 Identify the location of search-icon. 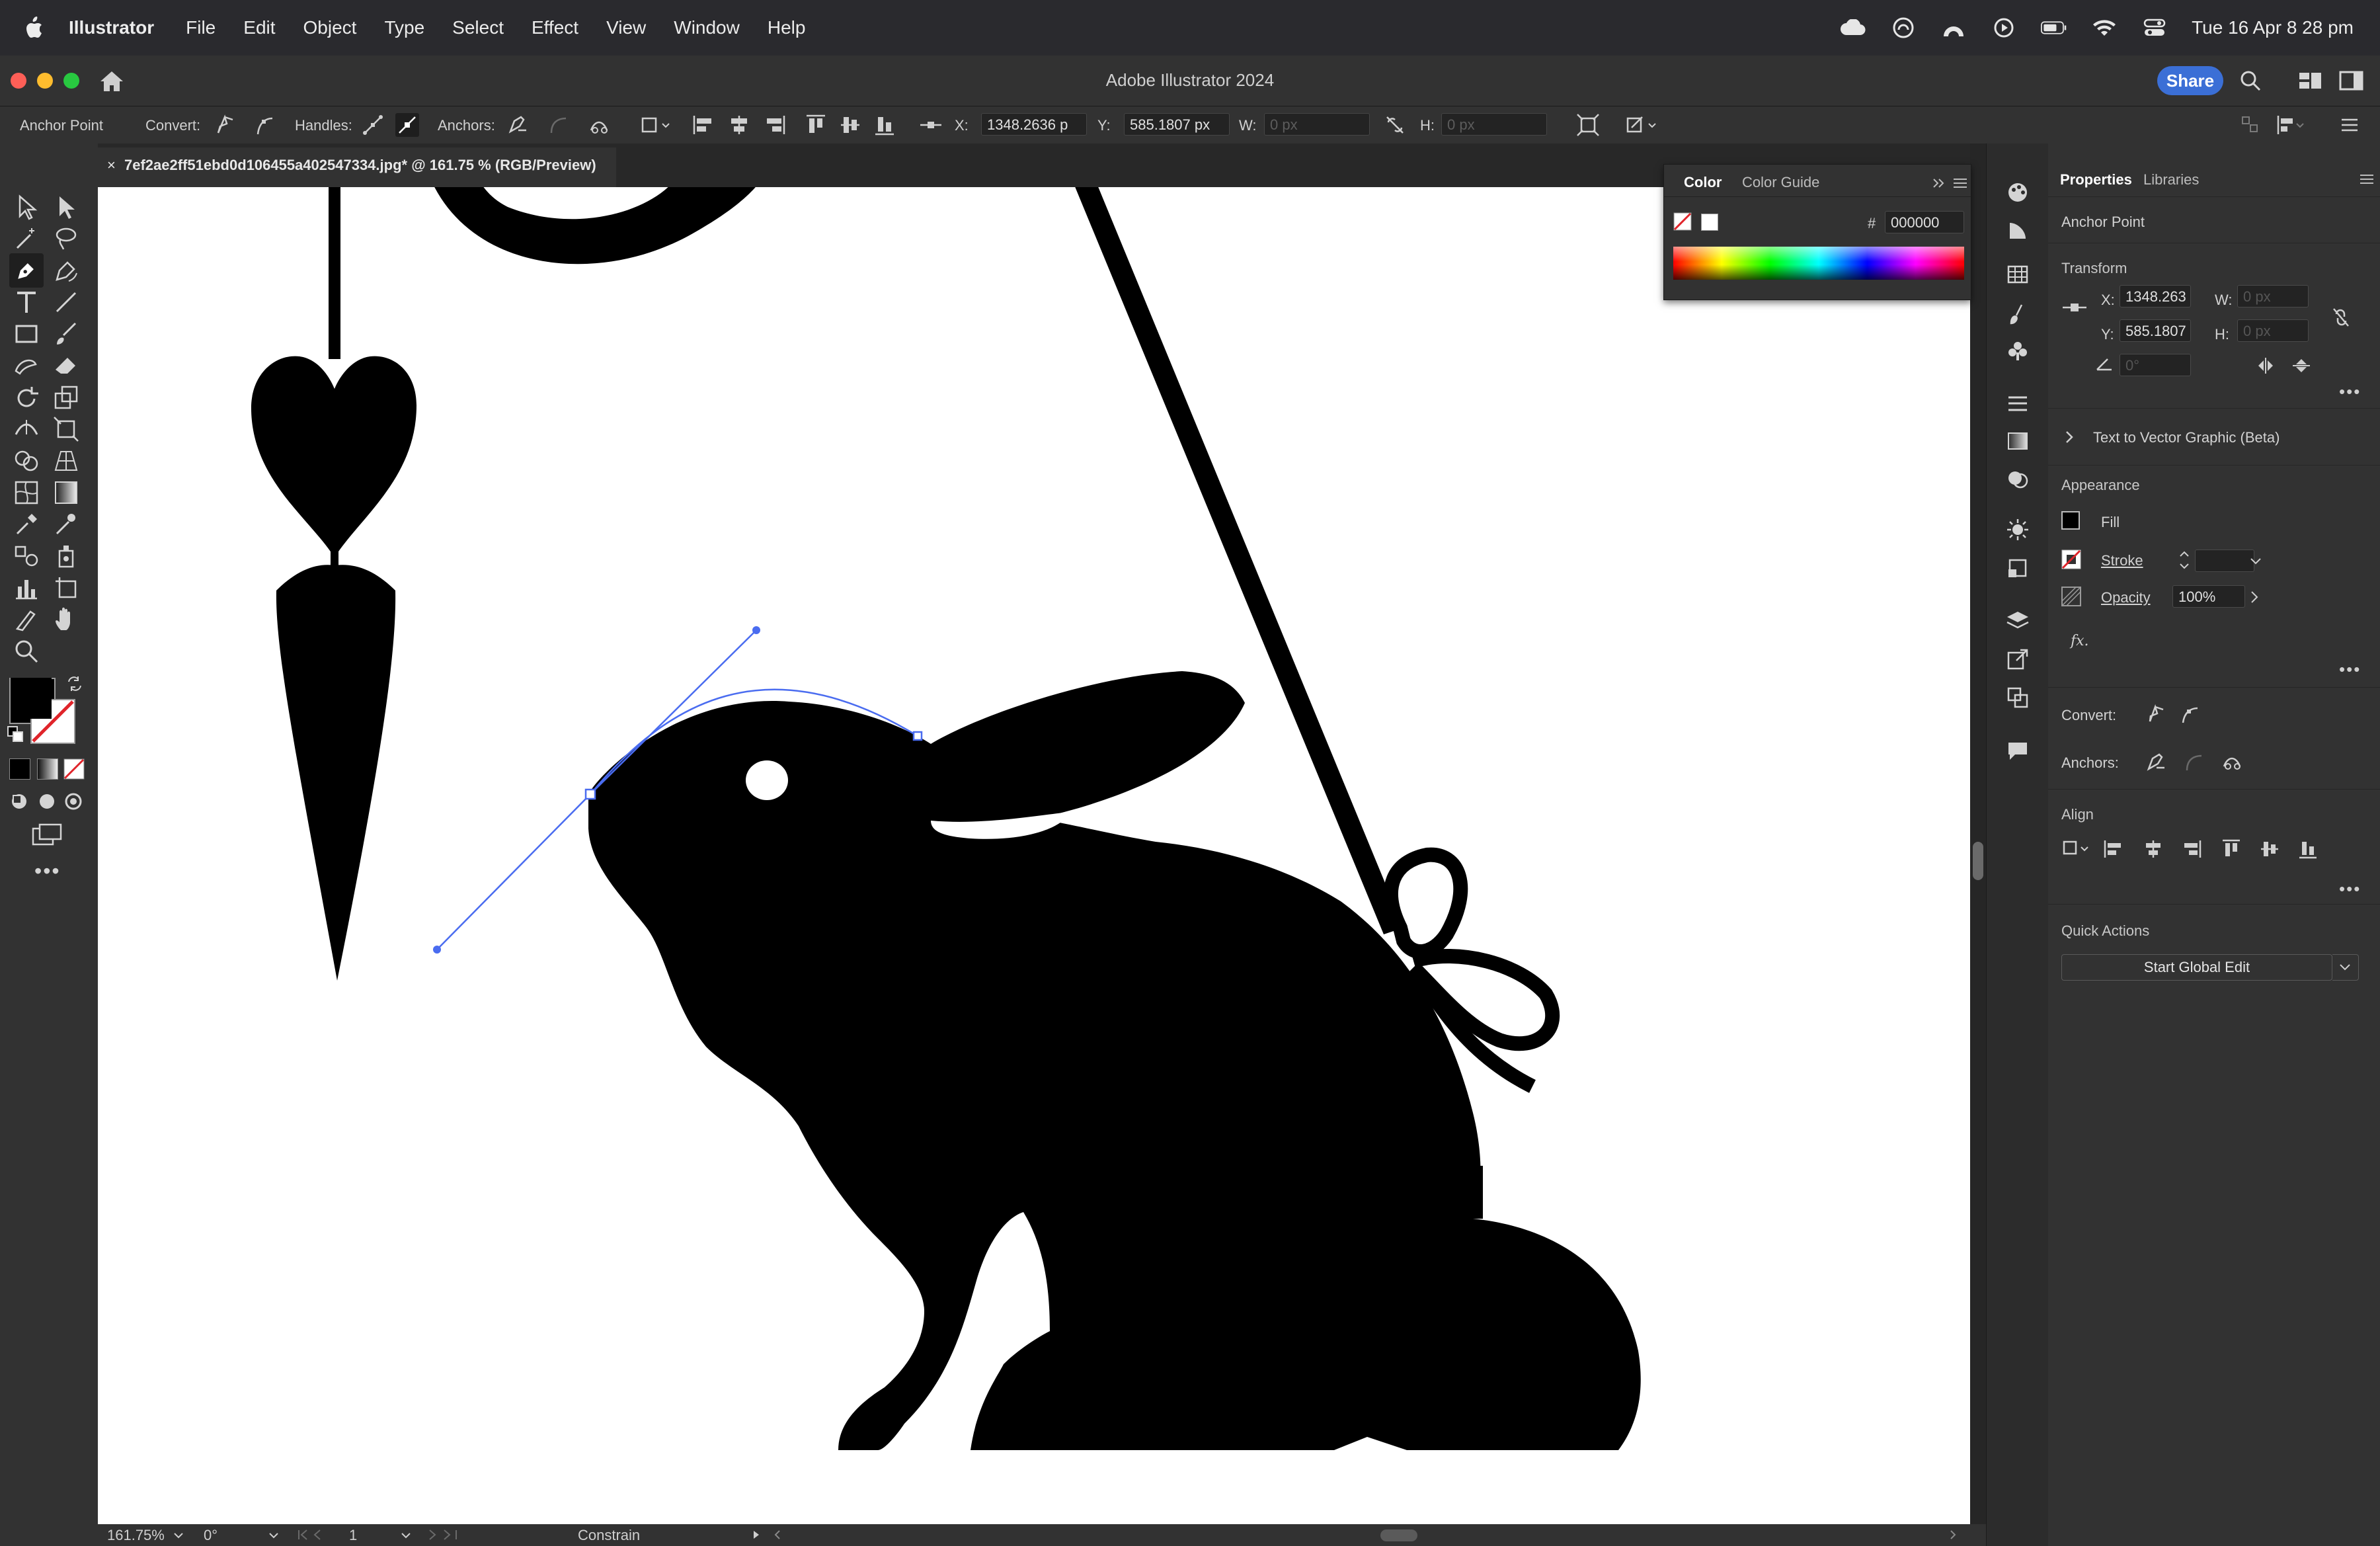
(2250, 81).